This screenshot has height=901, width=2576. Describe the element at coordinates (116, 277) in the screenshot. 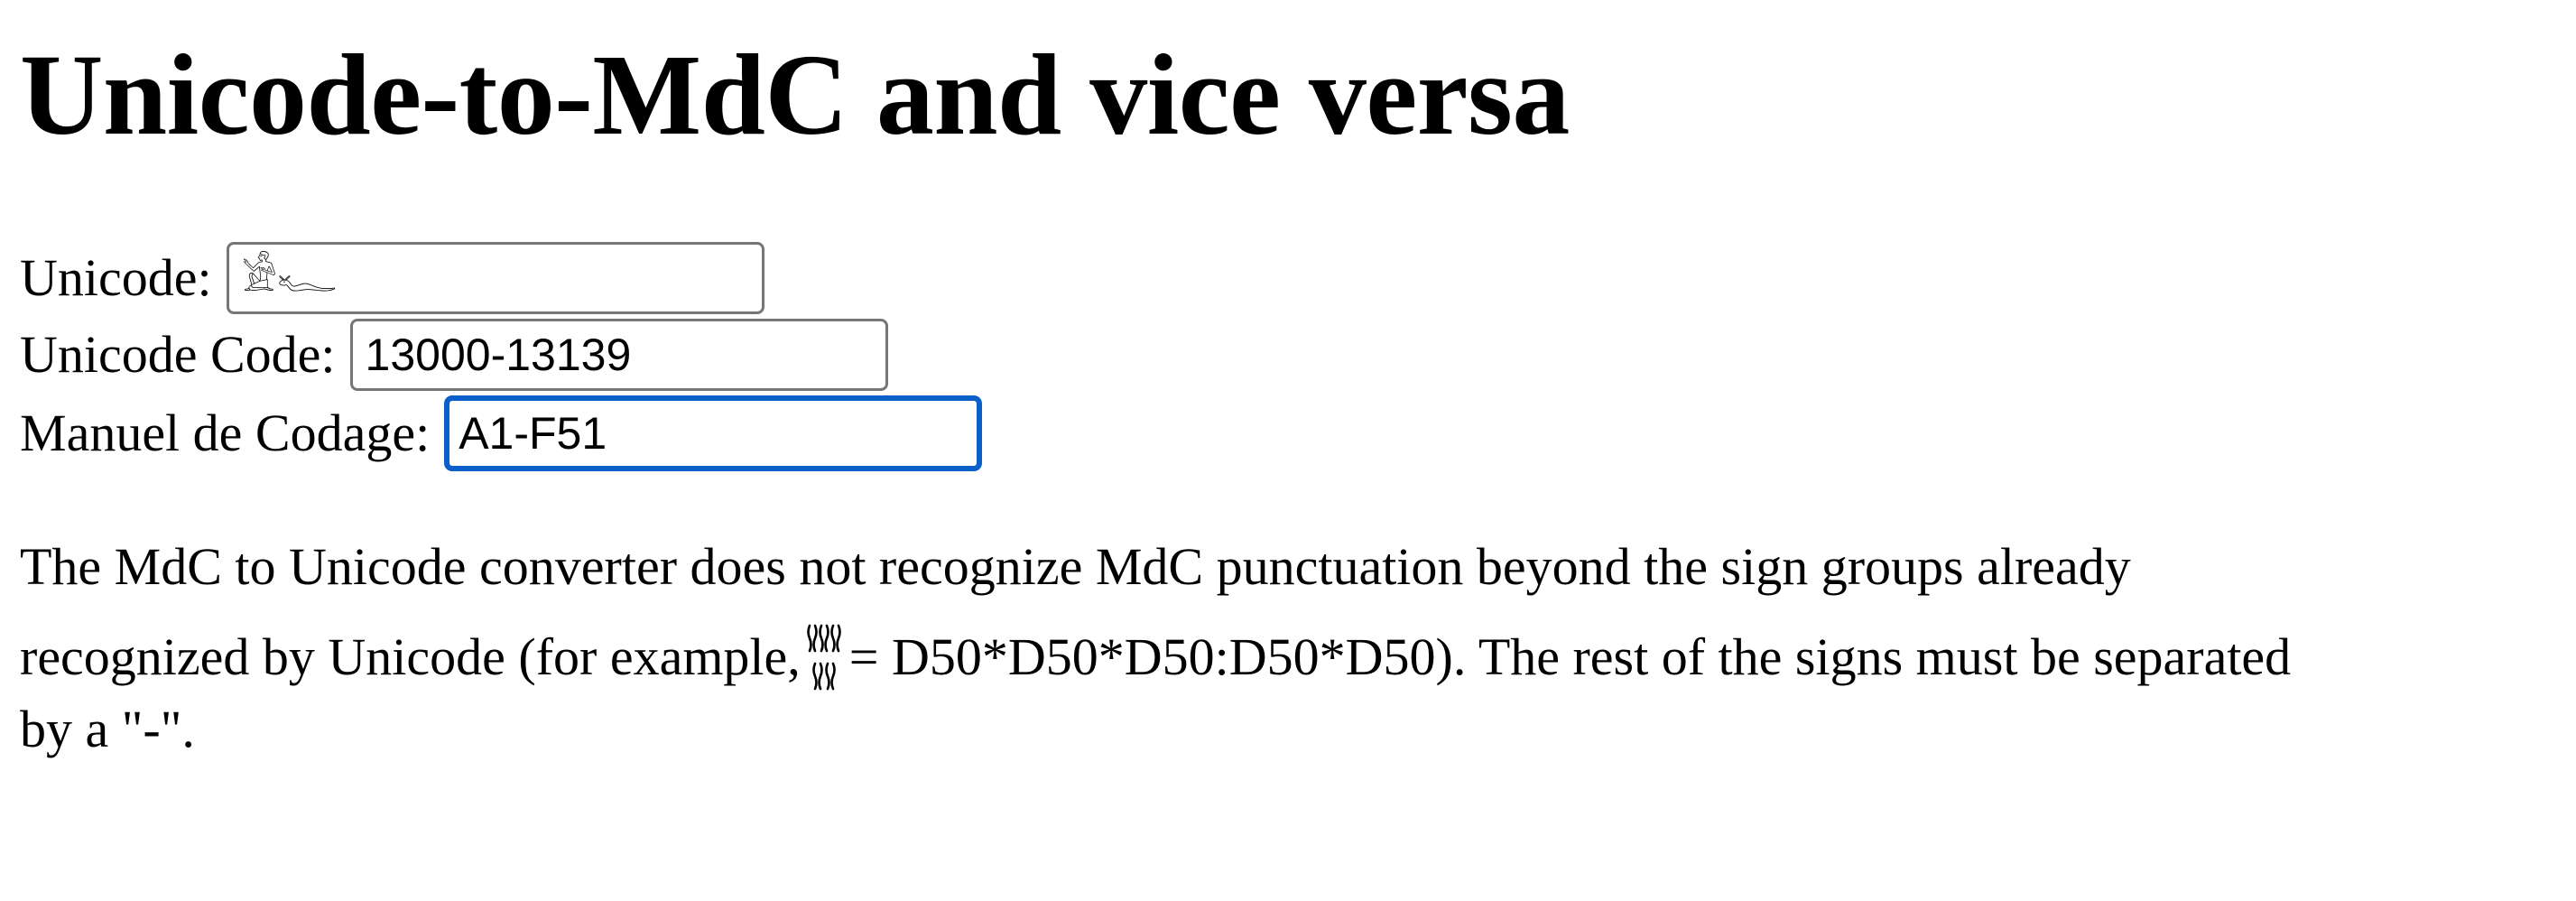

I see `unicode-label: Unicode:` at that location.